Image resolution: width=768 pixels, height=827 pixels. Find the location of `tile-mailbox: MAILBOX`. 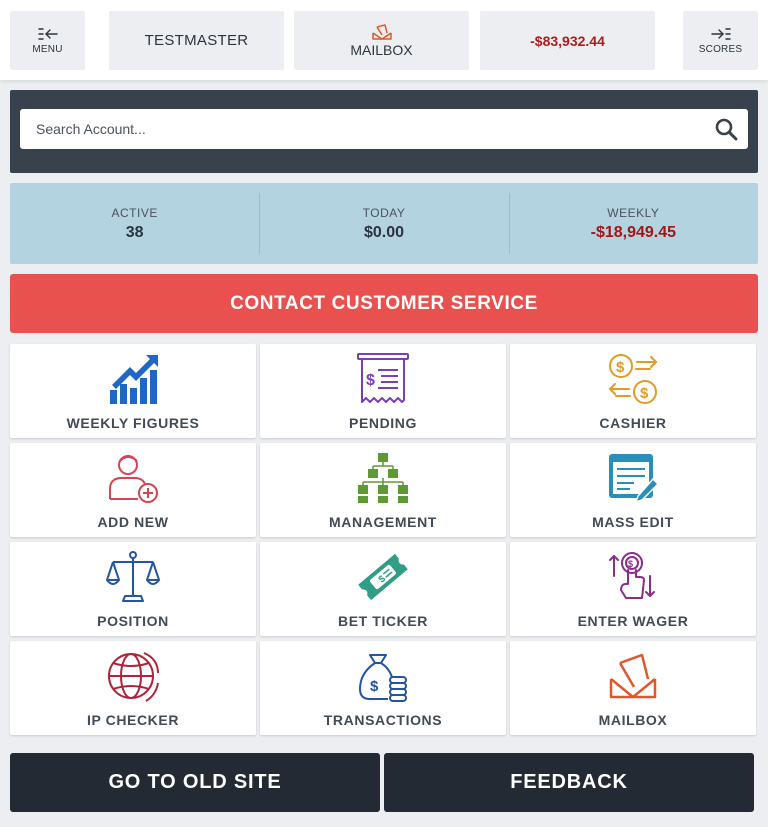

tile-mailbox: MAILBOX is located at coordinates (633, 688).